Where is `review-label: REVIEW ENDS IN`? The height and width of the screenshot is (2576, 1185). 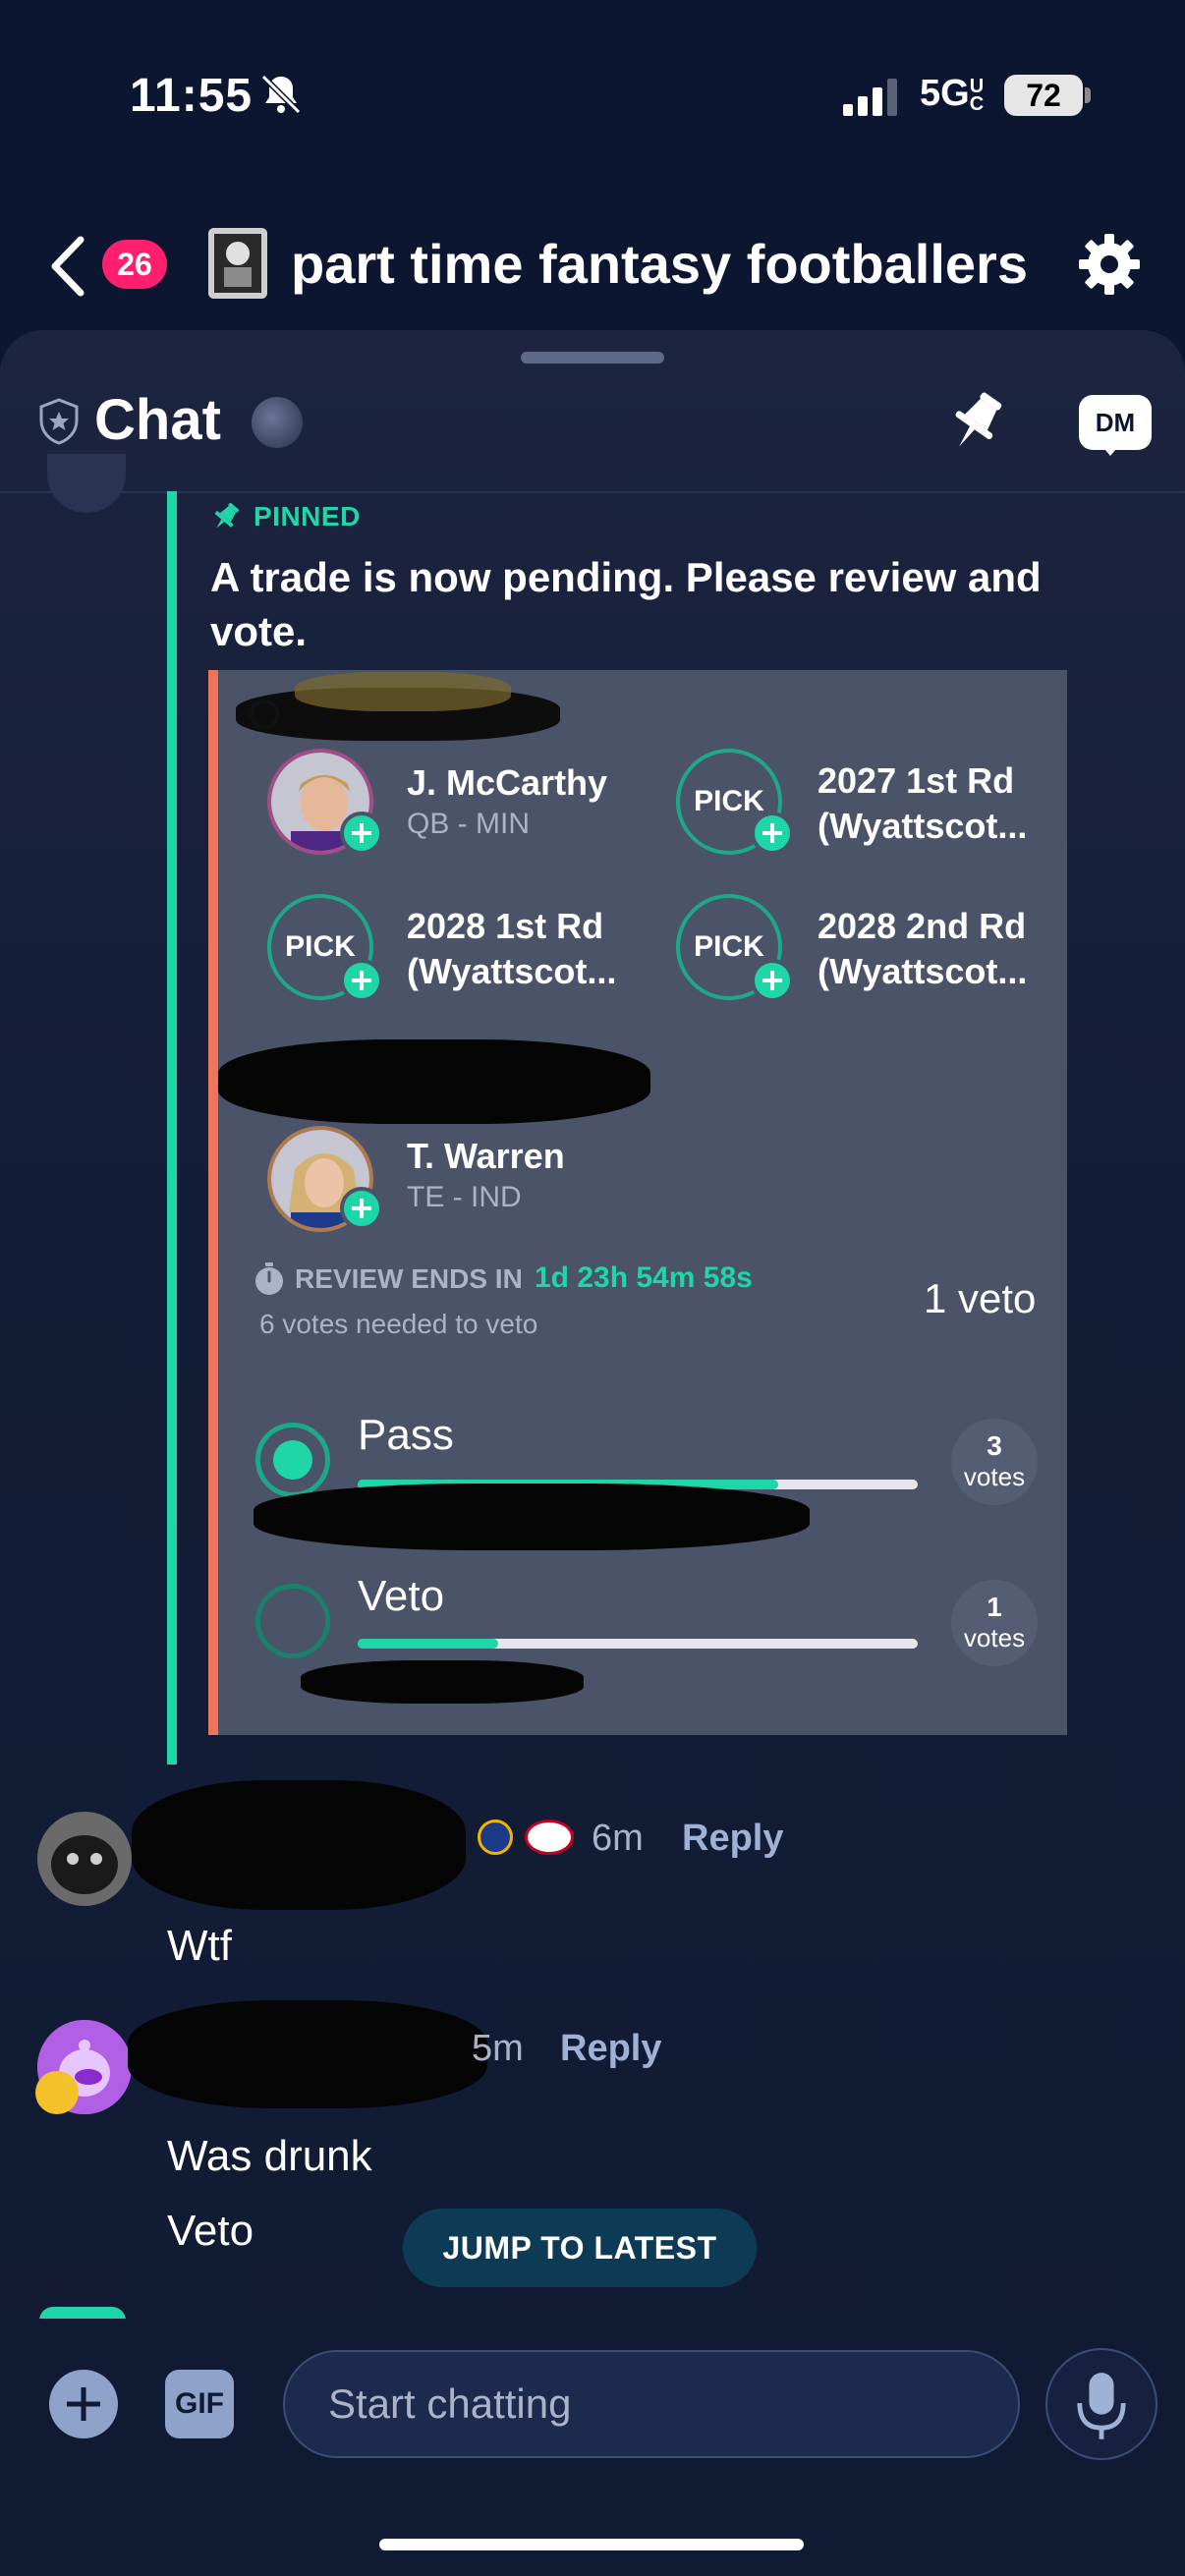
review-label: REVIEW ENDS IN is located at coordinates (409, 1278).